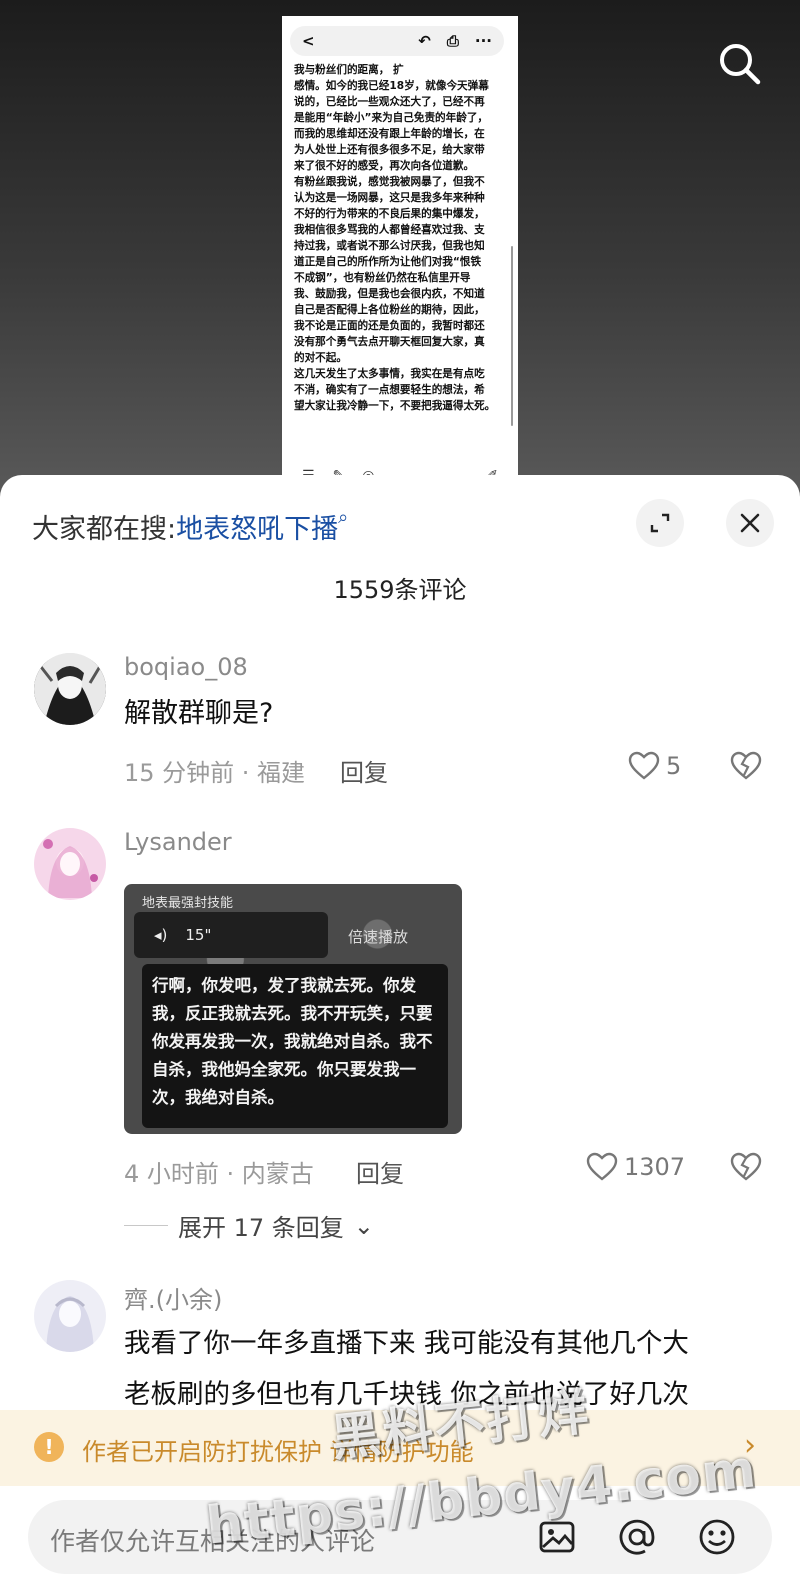  What do you see at coordinates (717, 1537) in the screenshot?
I see `emoji-icon` at bounding box center [717, 1537].